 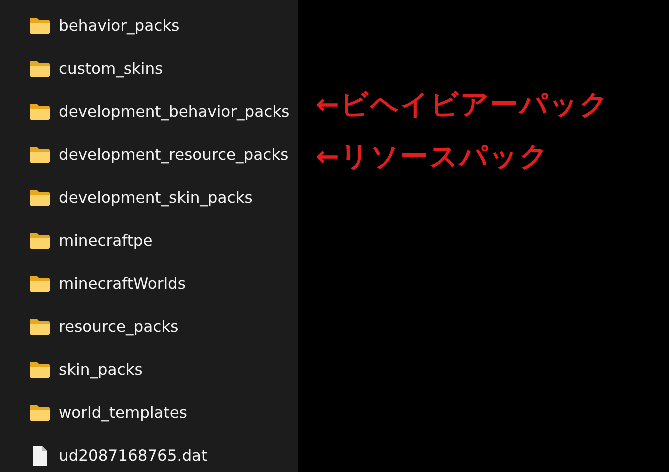 I want to click on file-name: development_behavior_packs, so click(x=174, y=111).